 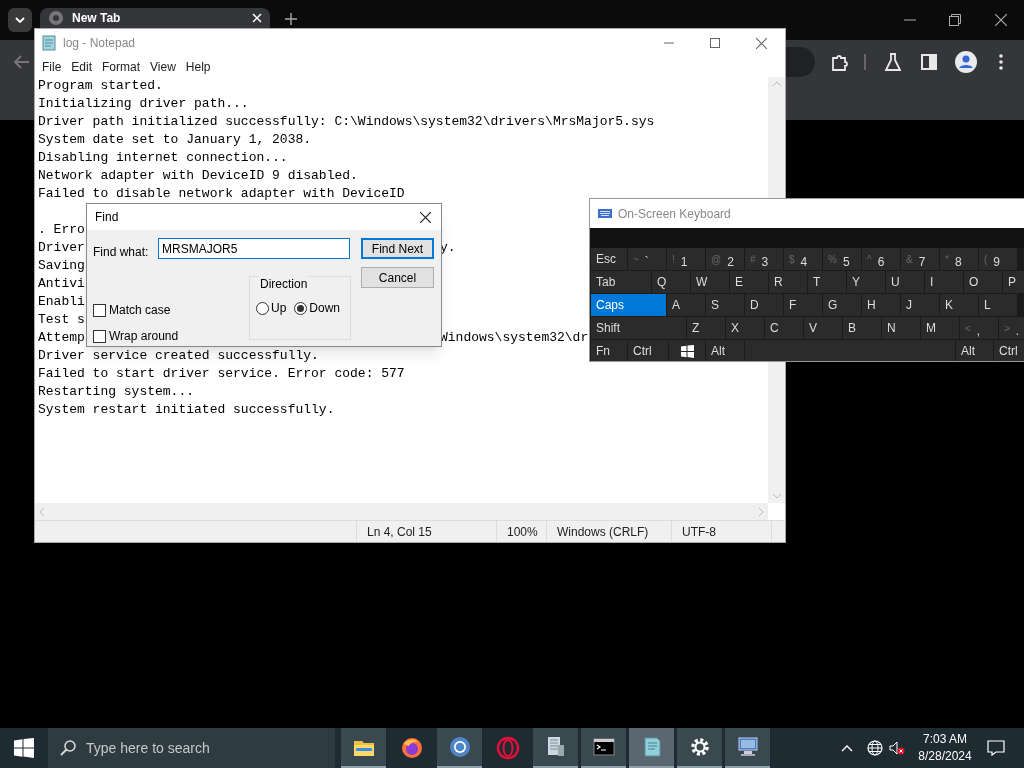 I want to click on window-title: log - Notepad, so click(x=100, y=43).